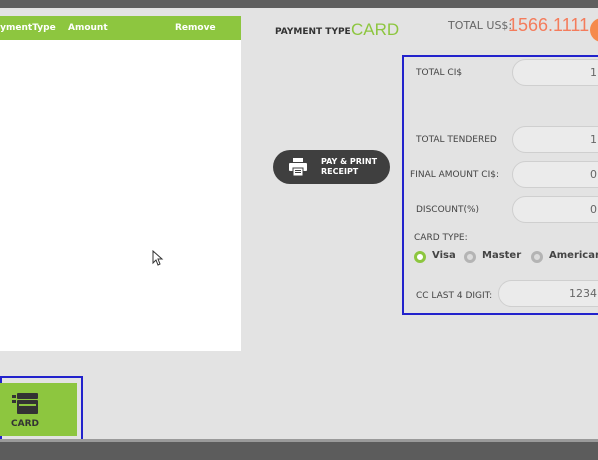 Image resolution: width=598 pixels, height=460 pixels. I want to click on discount-field: 0, so click(555, 209).